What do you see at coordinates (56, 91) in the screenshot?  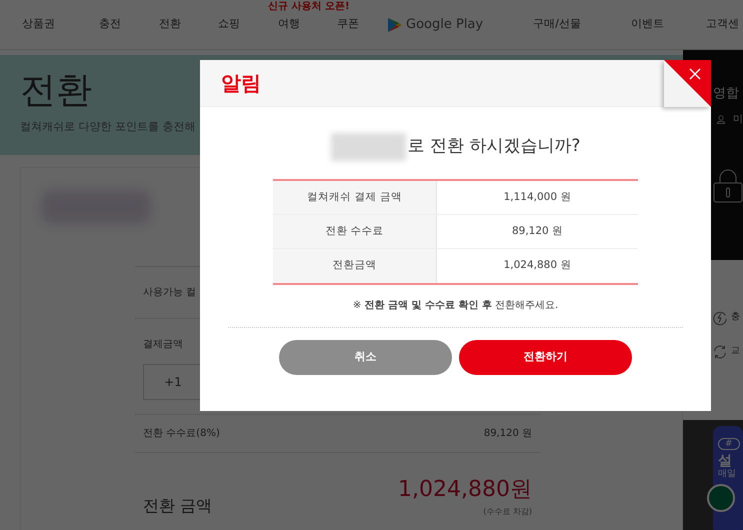 I see `page-title: 전환` at bounding box center [56, 91].